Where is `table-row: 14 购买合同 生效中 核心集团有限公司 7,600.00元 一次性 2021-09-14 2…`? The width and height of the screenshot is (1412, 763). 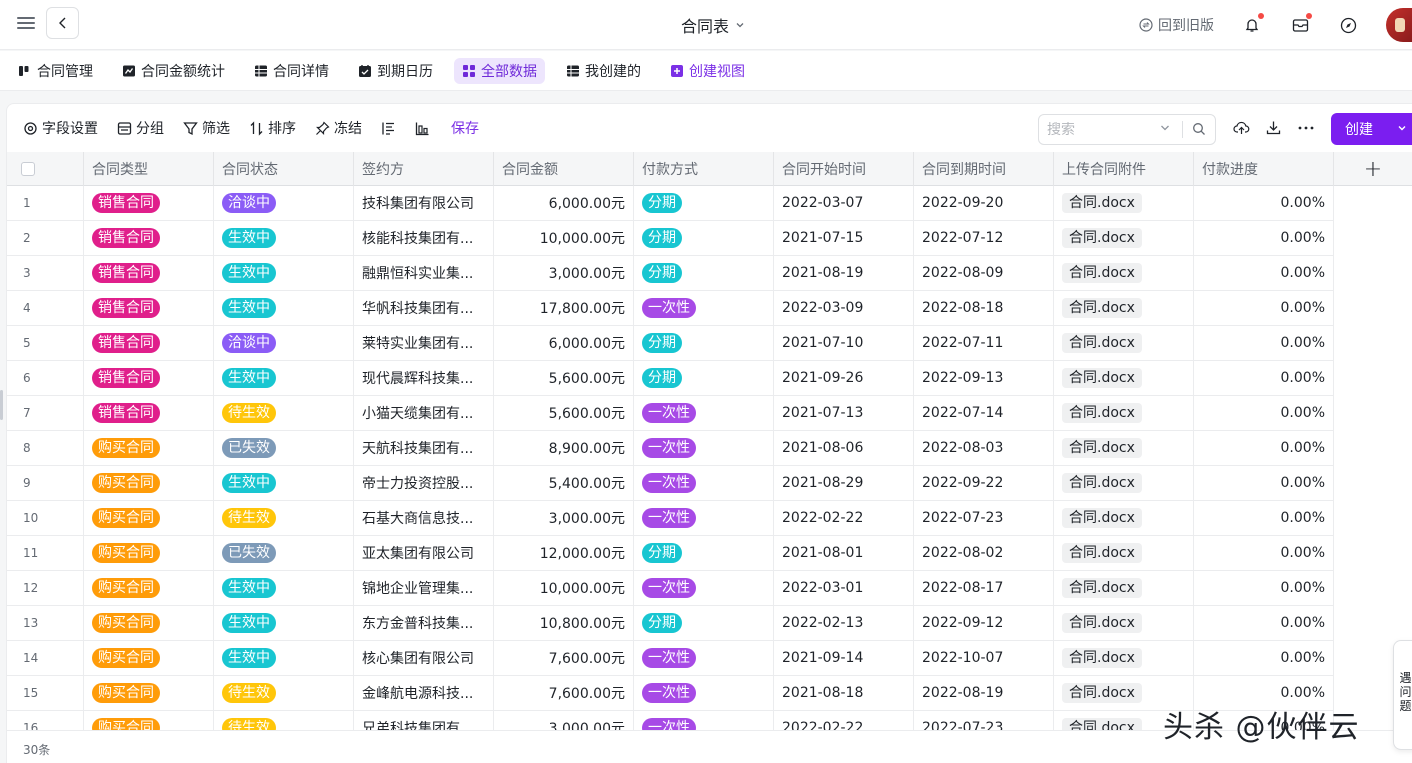
table-row: 14 购买合同 生效中 核心集团有限公司 7,600.00元 一次性 2021-09-14 2… is located at coordinates (709, 658).